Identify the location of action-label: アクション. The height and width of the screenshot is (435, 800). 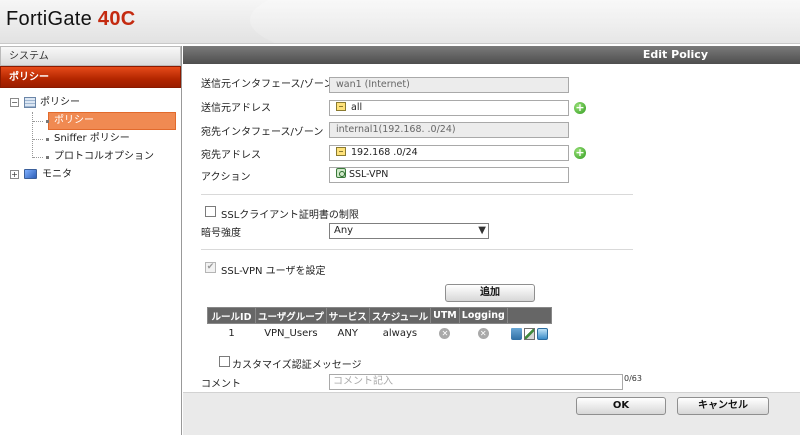
(226, 177).